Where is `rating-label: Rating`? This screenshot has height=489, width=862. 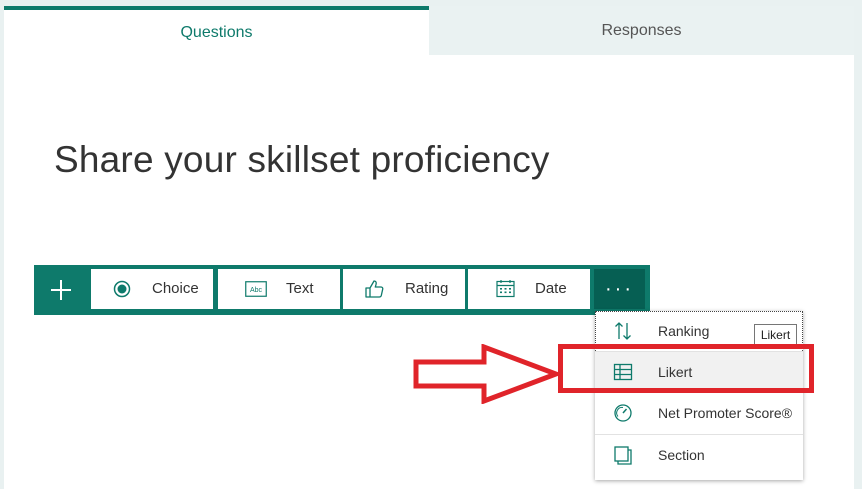
rating-label: Rating is located at coordinates (427, 288).